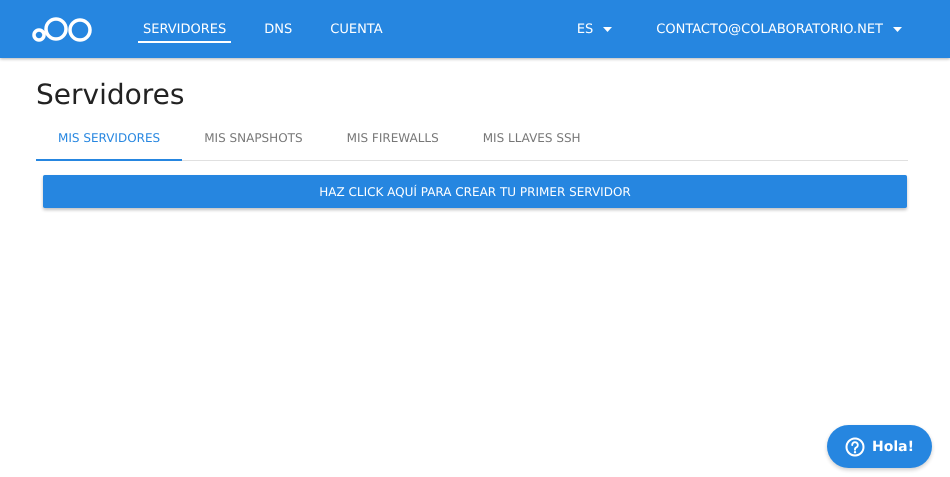 The height and width of the screenshot is (477, 950). Describe the element at coordinates (855, 446) in the screenshot. I see `help-icon` at that location.